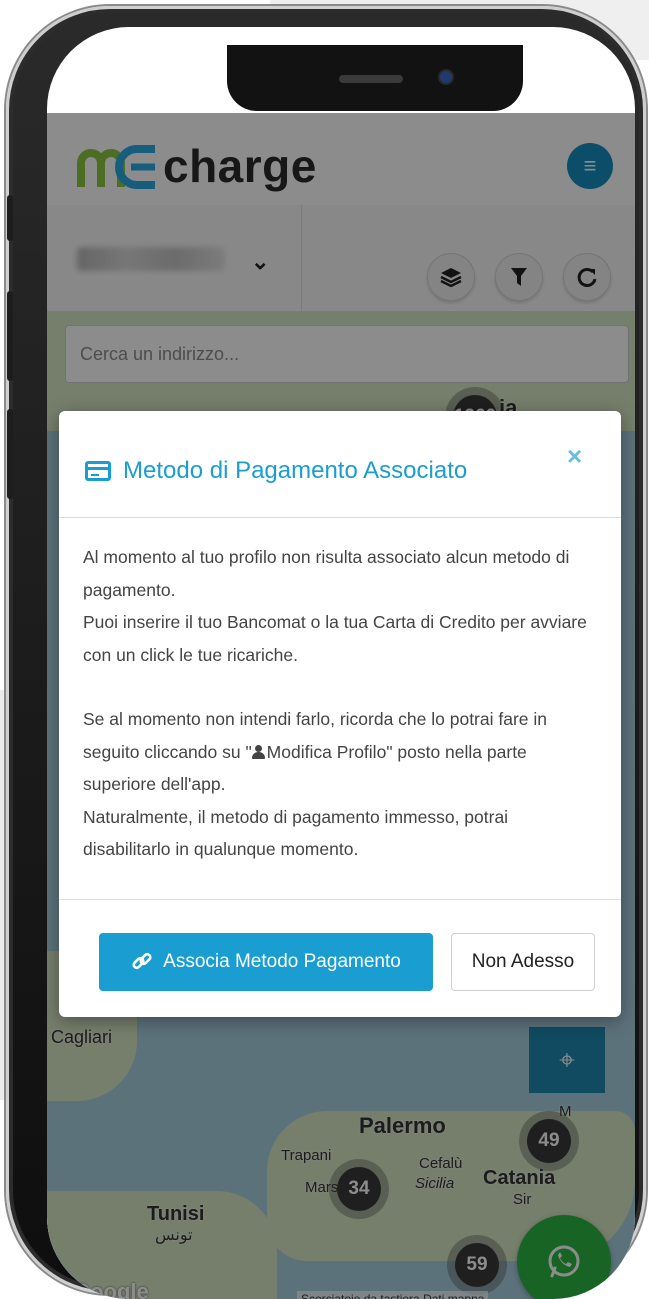  Describe the element at coordinates (446, 77) in the screenshot. I see `front-camera` at that location.